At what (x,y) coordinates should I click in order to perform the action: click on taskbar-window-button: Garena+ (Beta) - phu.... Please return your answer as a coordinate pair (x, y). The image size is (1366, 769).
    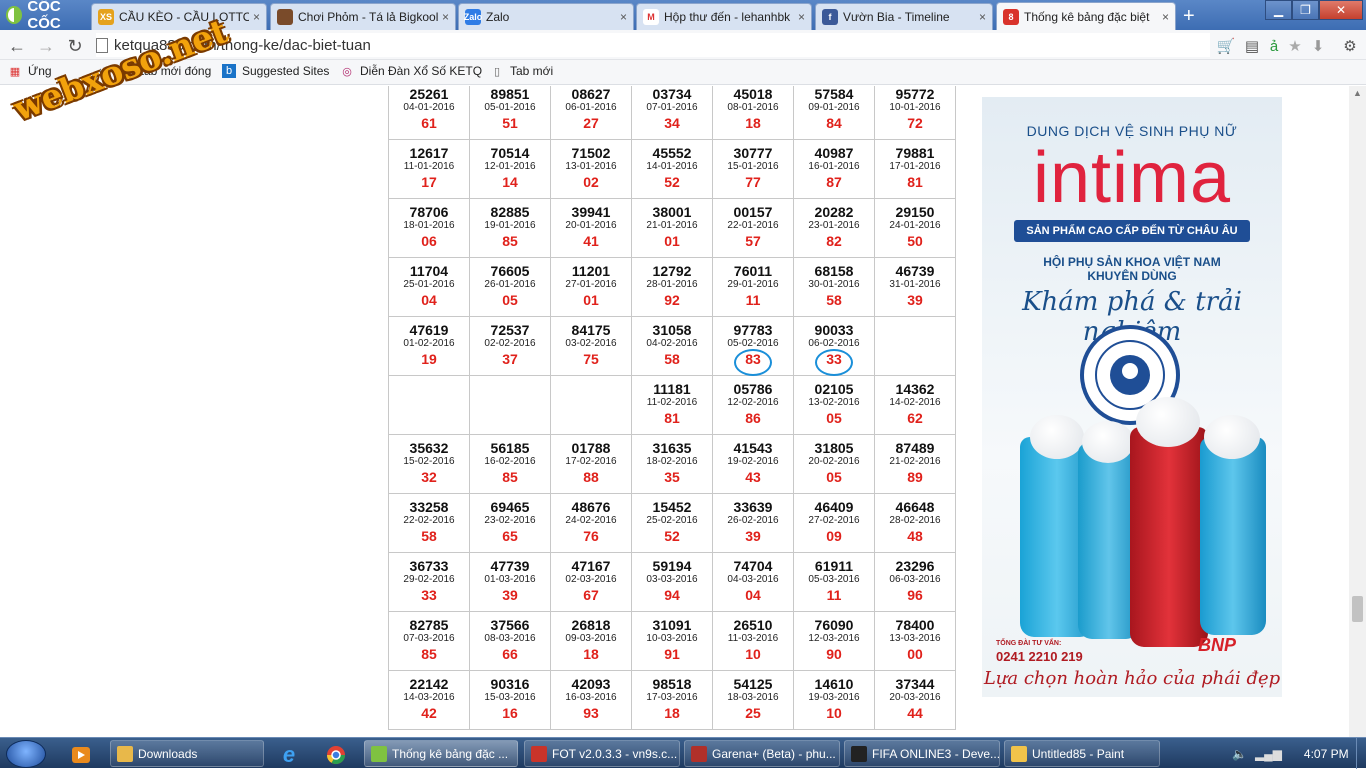
    Looking at the image, I should click on (762, 753).